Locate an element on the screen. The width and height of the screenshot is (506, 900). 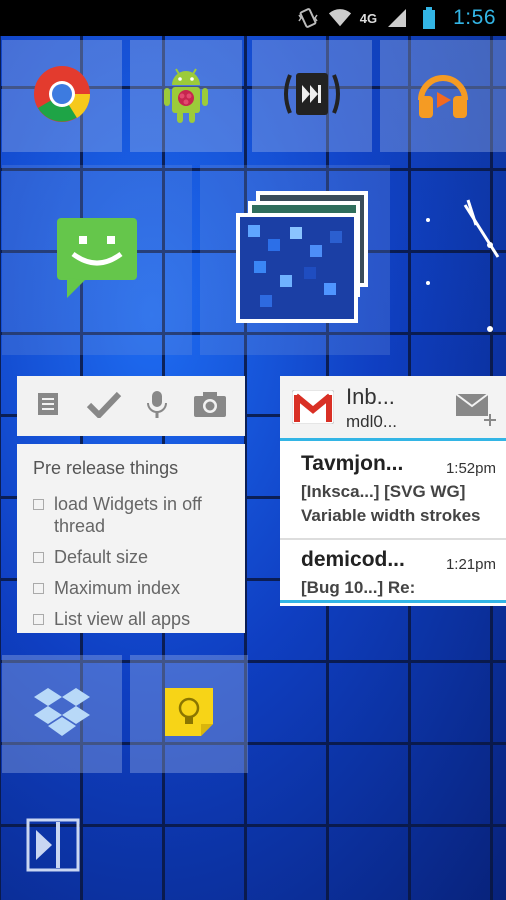
vibrate-icon is located at coordinates (308, 18).